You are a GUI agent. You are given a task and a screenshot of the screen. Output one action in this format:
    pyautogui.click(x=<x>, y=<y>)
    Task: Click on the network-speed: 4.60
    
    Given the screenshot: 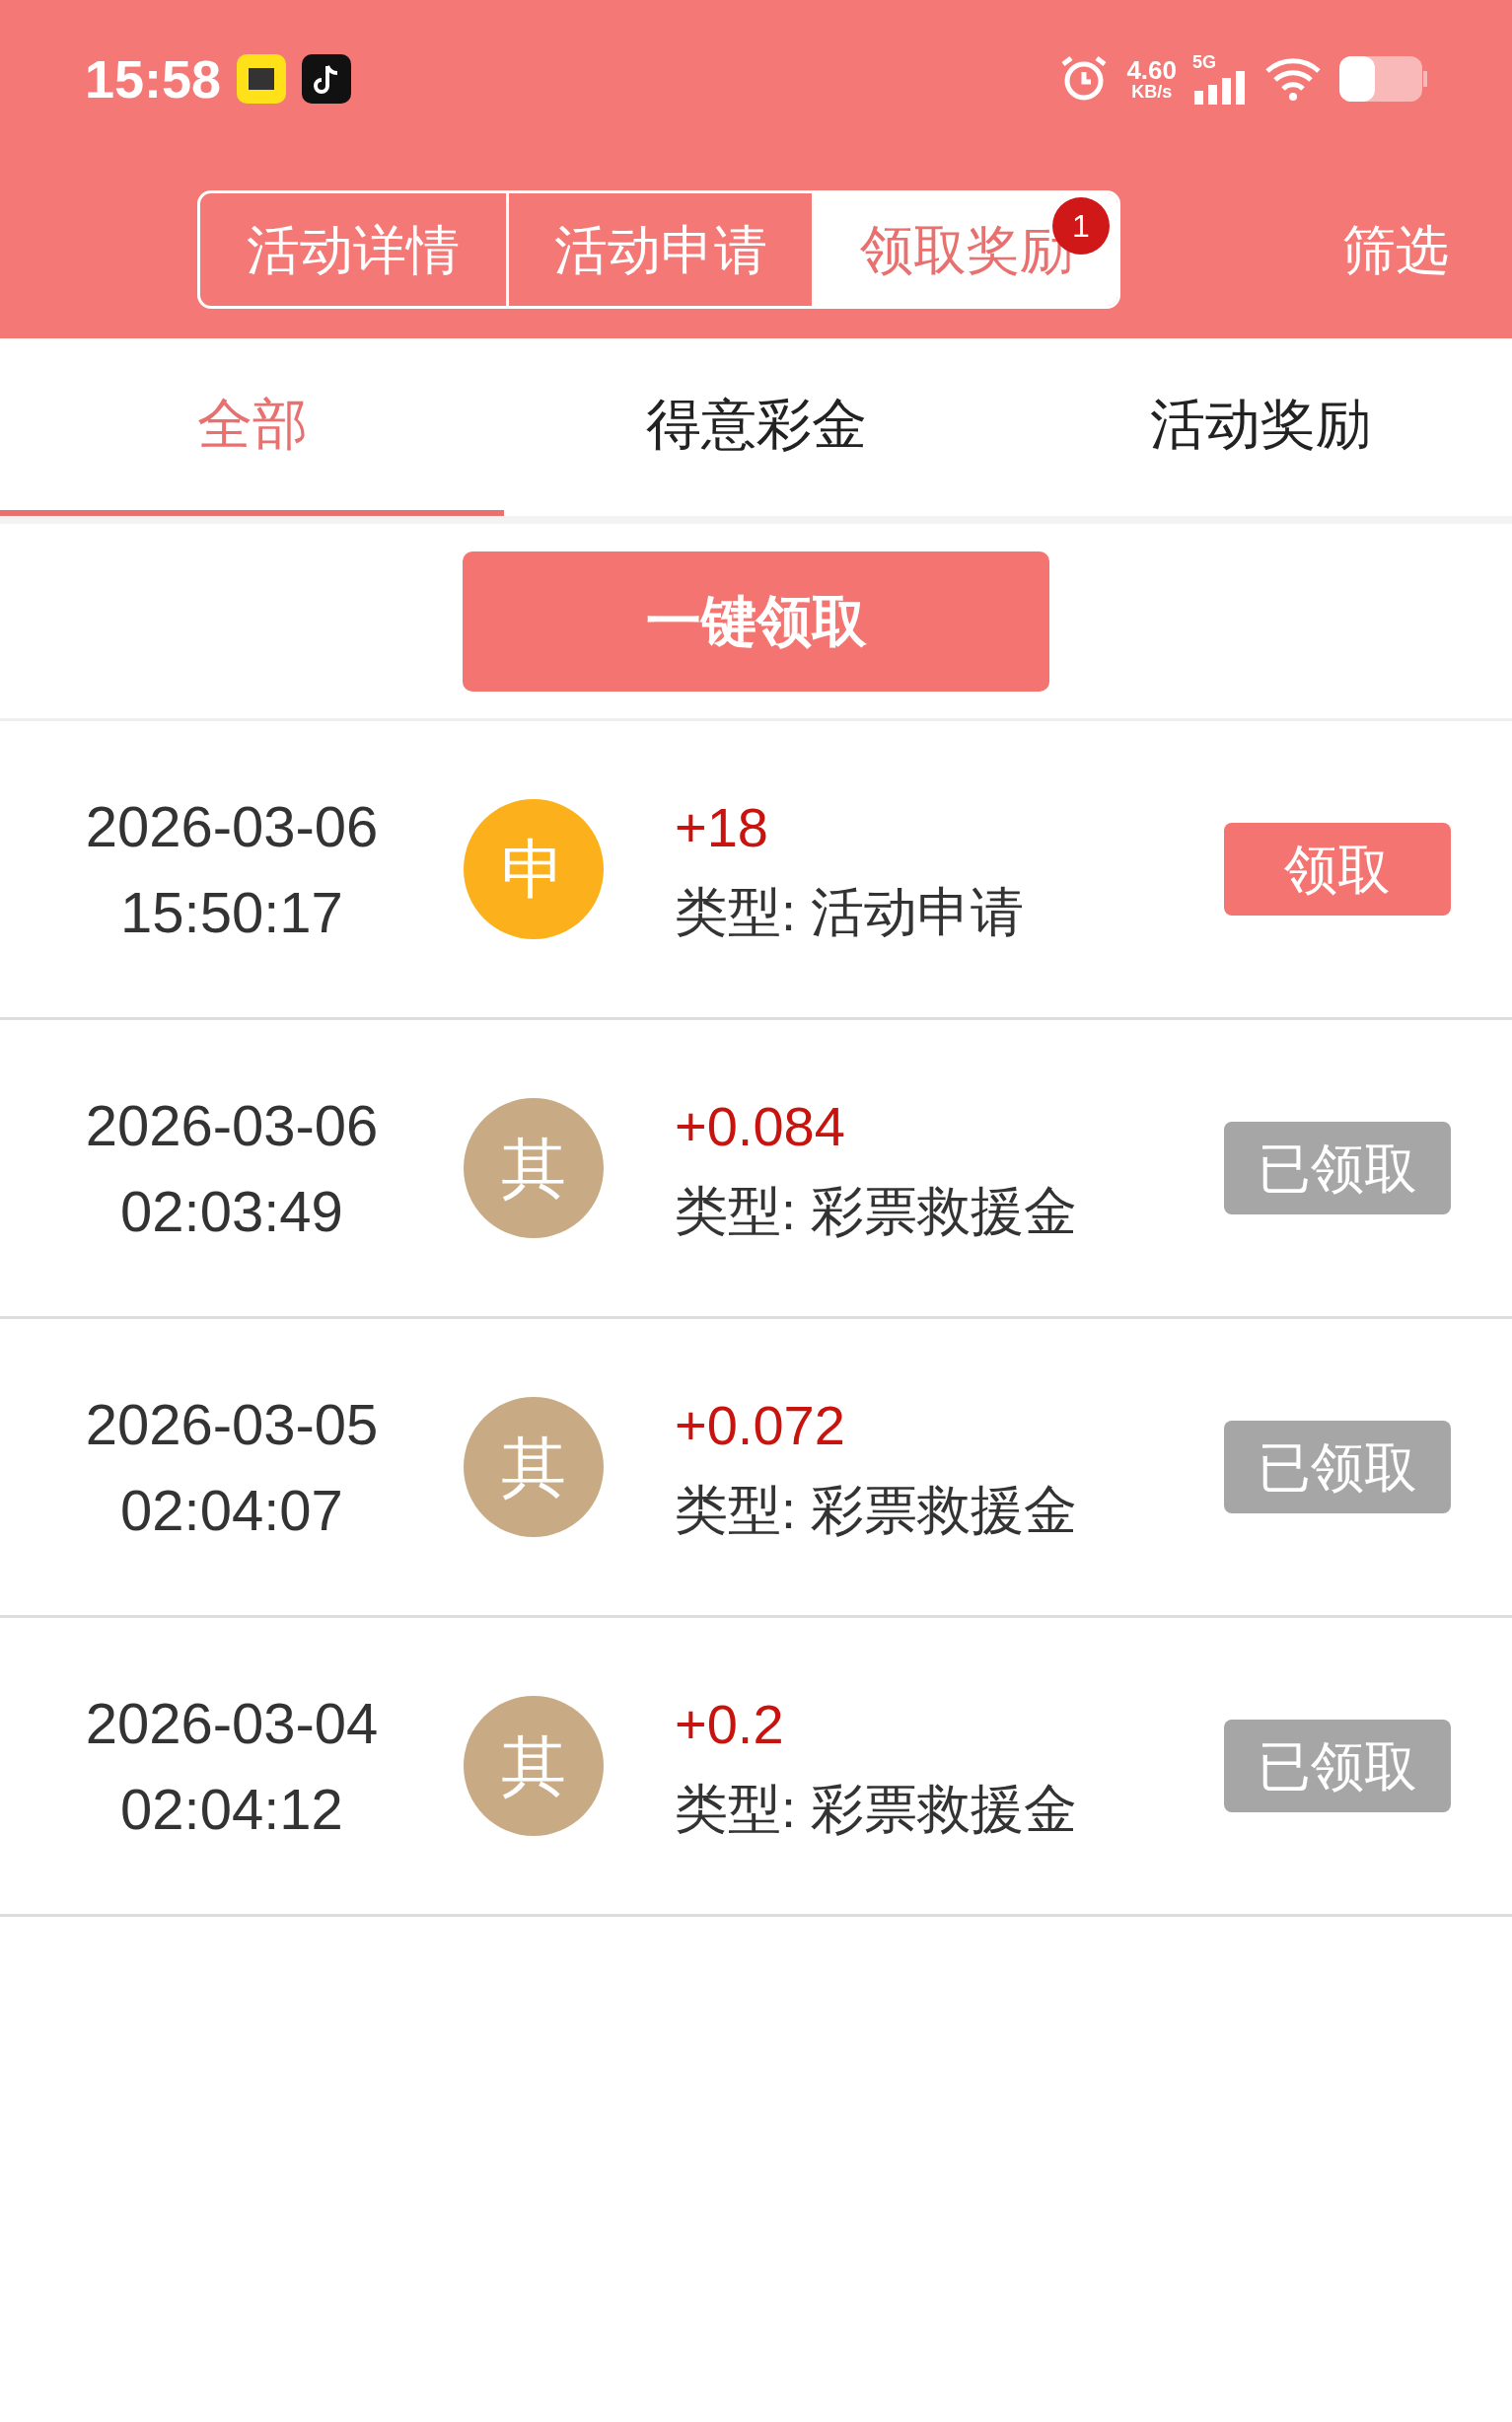 What is the action you would take?
    pyautogui.click(x=1151, y=70)
    